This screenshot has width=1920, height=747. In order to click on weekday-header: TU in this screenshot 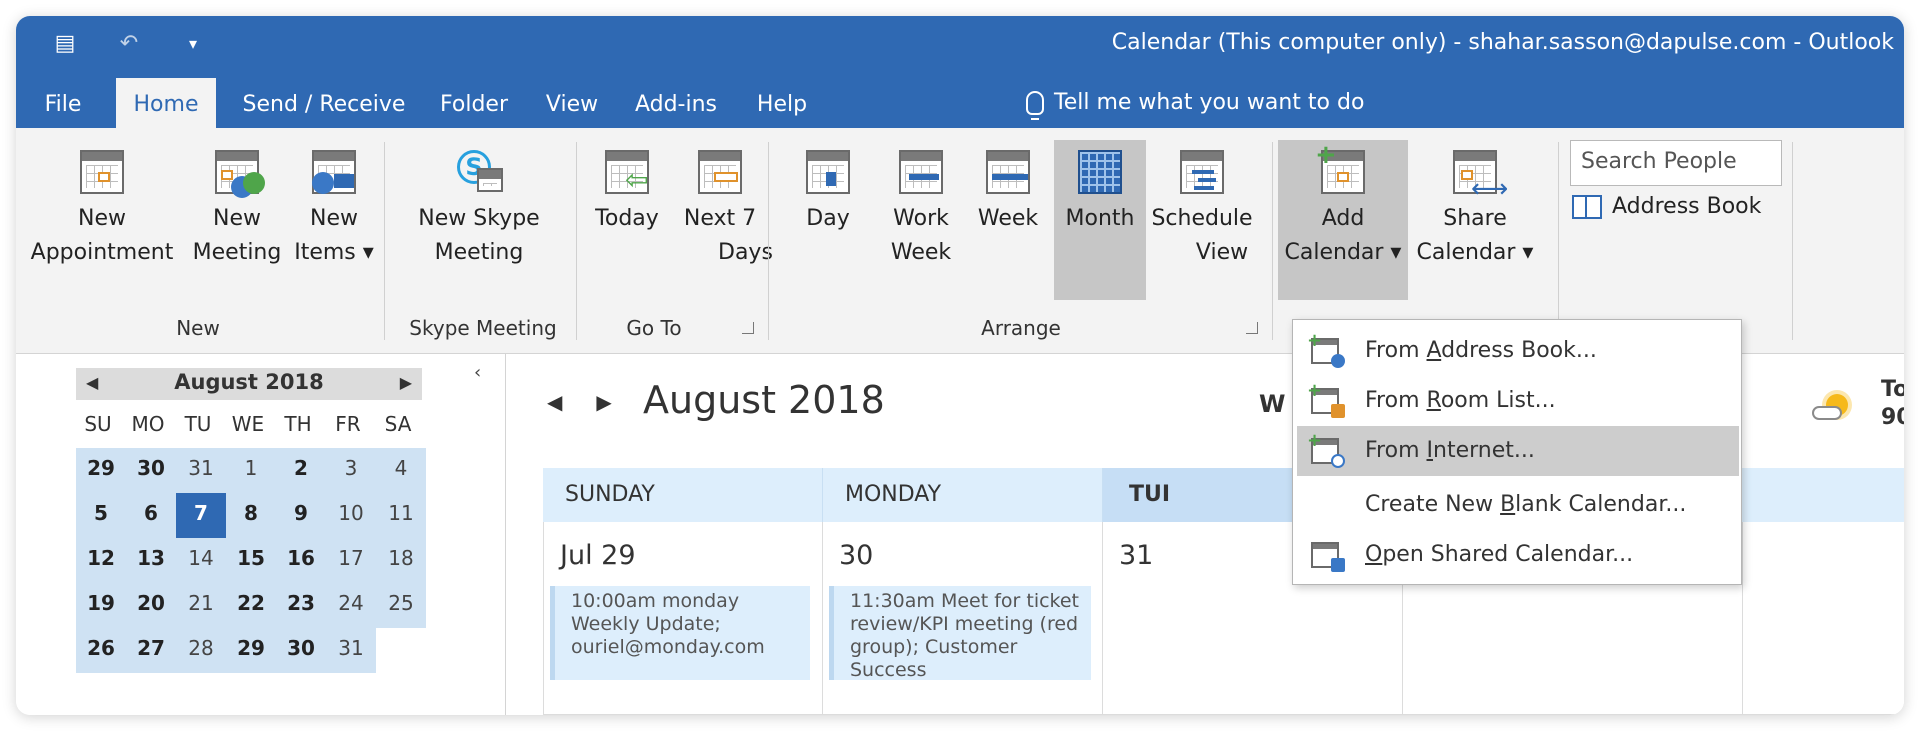, I will do `click(198, 424)`.